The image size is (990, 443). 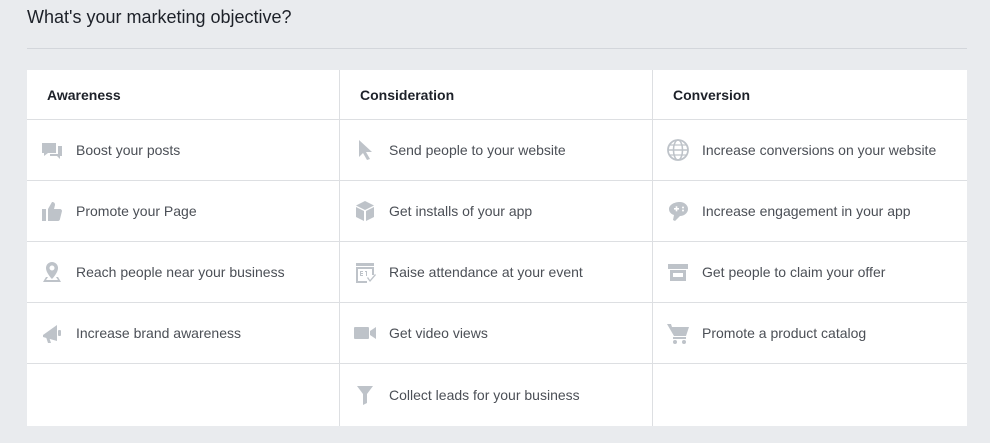 What do you see at coordinates (180, 272) in the screenshot?
I see `objective-label: Reach people near your business` at bounding box center [180, 272].